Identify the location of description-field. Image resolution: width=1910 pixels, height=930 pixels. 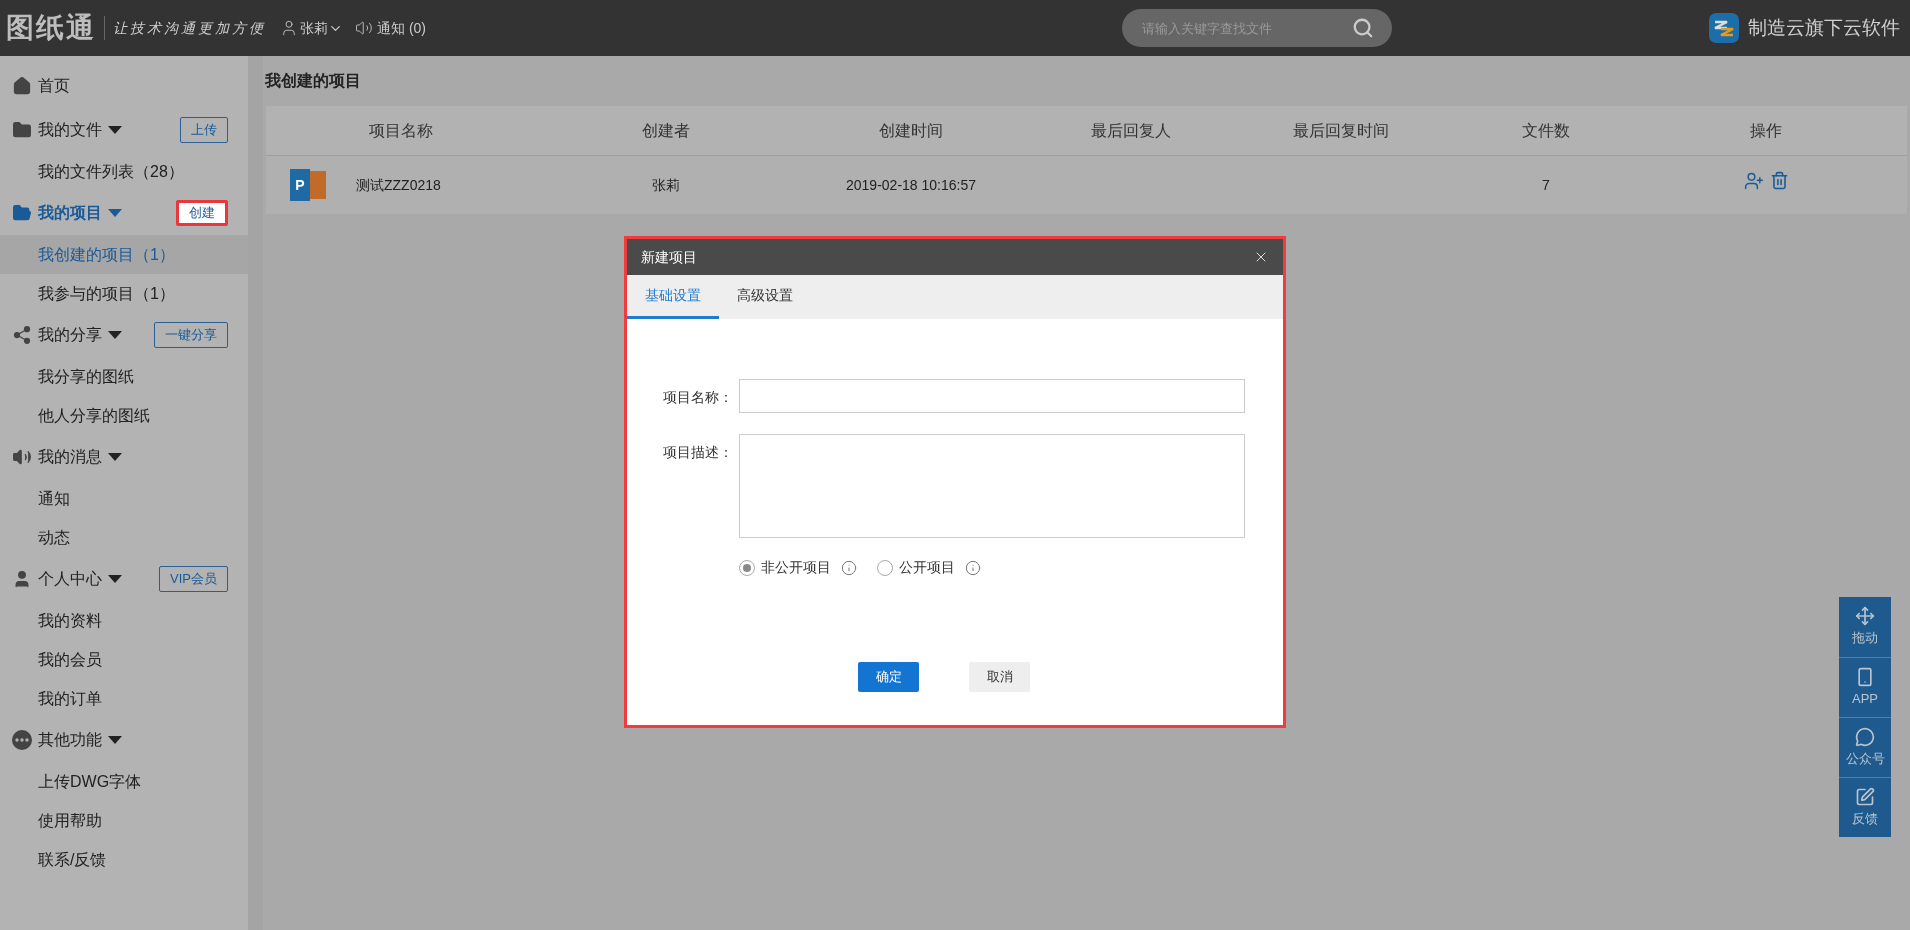
(992, 486).